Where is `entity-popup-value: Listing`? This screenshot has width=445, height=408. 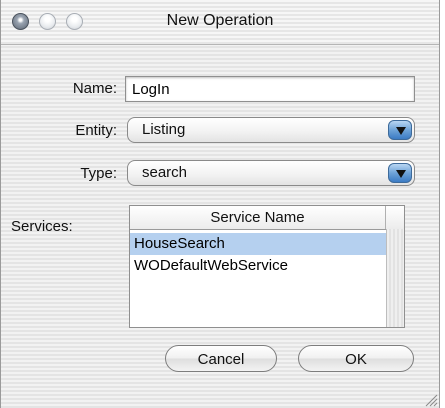 entity-popup-value: Listing is located at coordinates (164, 129).